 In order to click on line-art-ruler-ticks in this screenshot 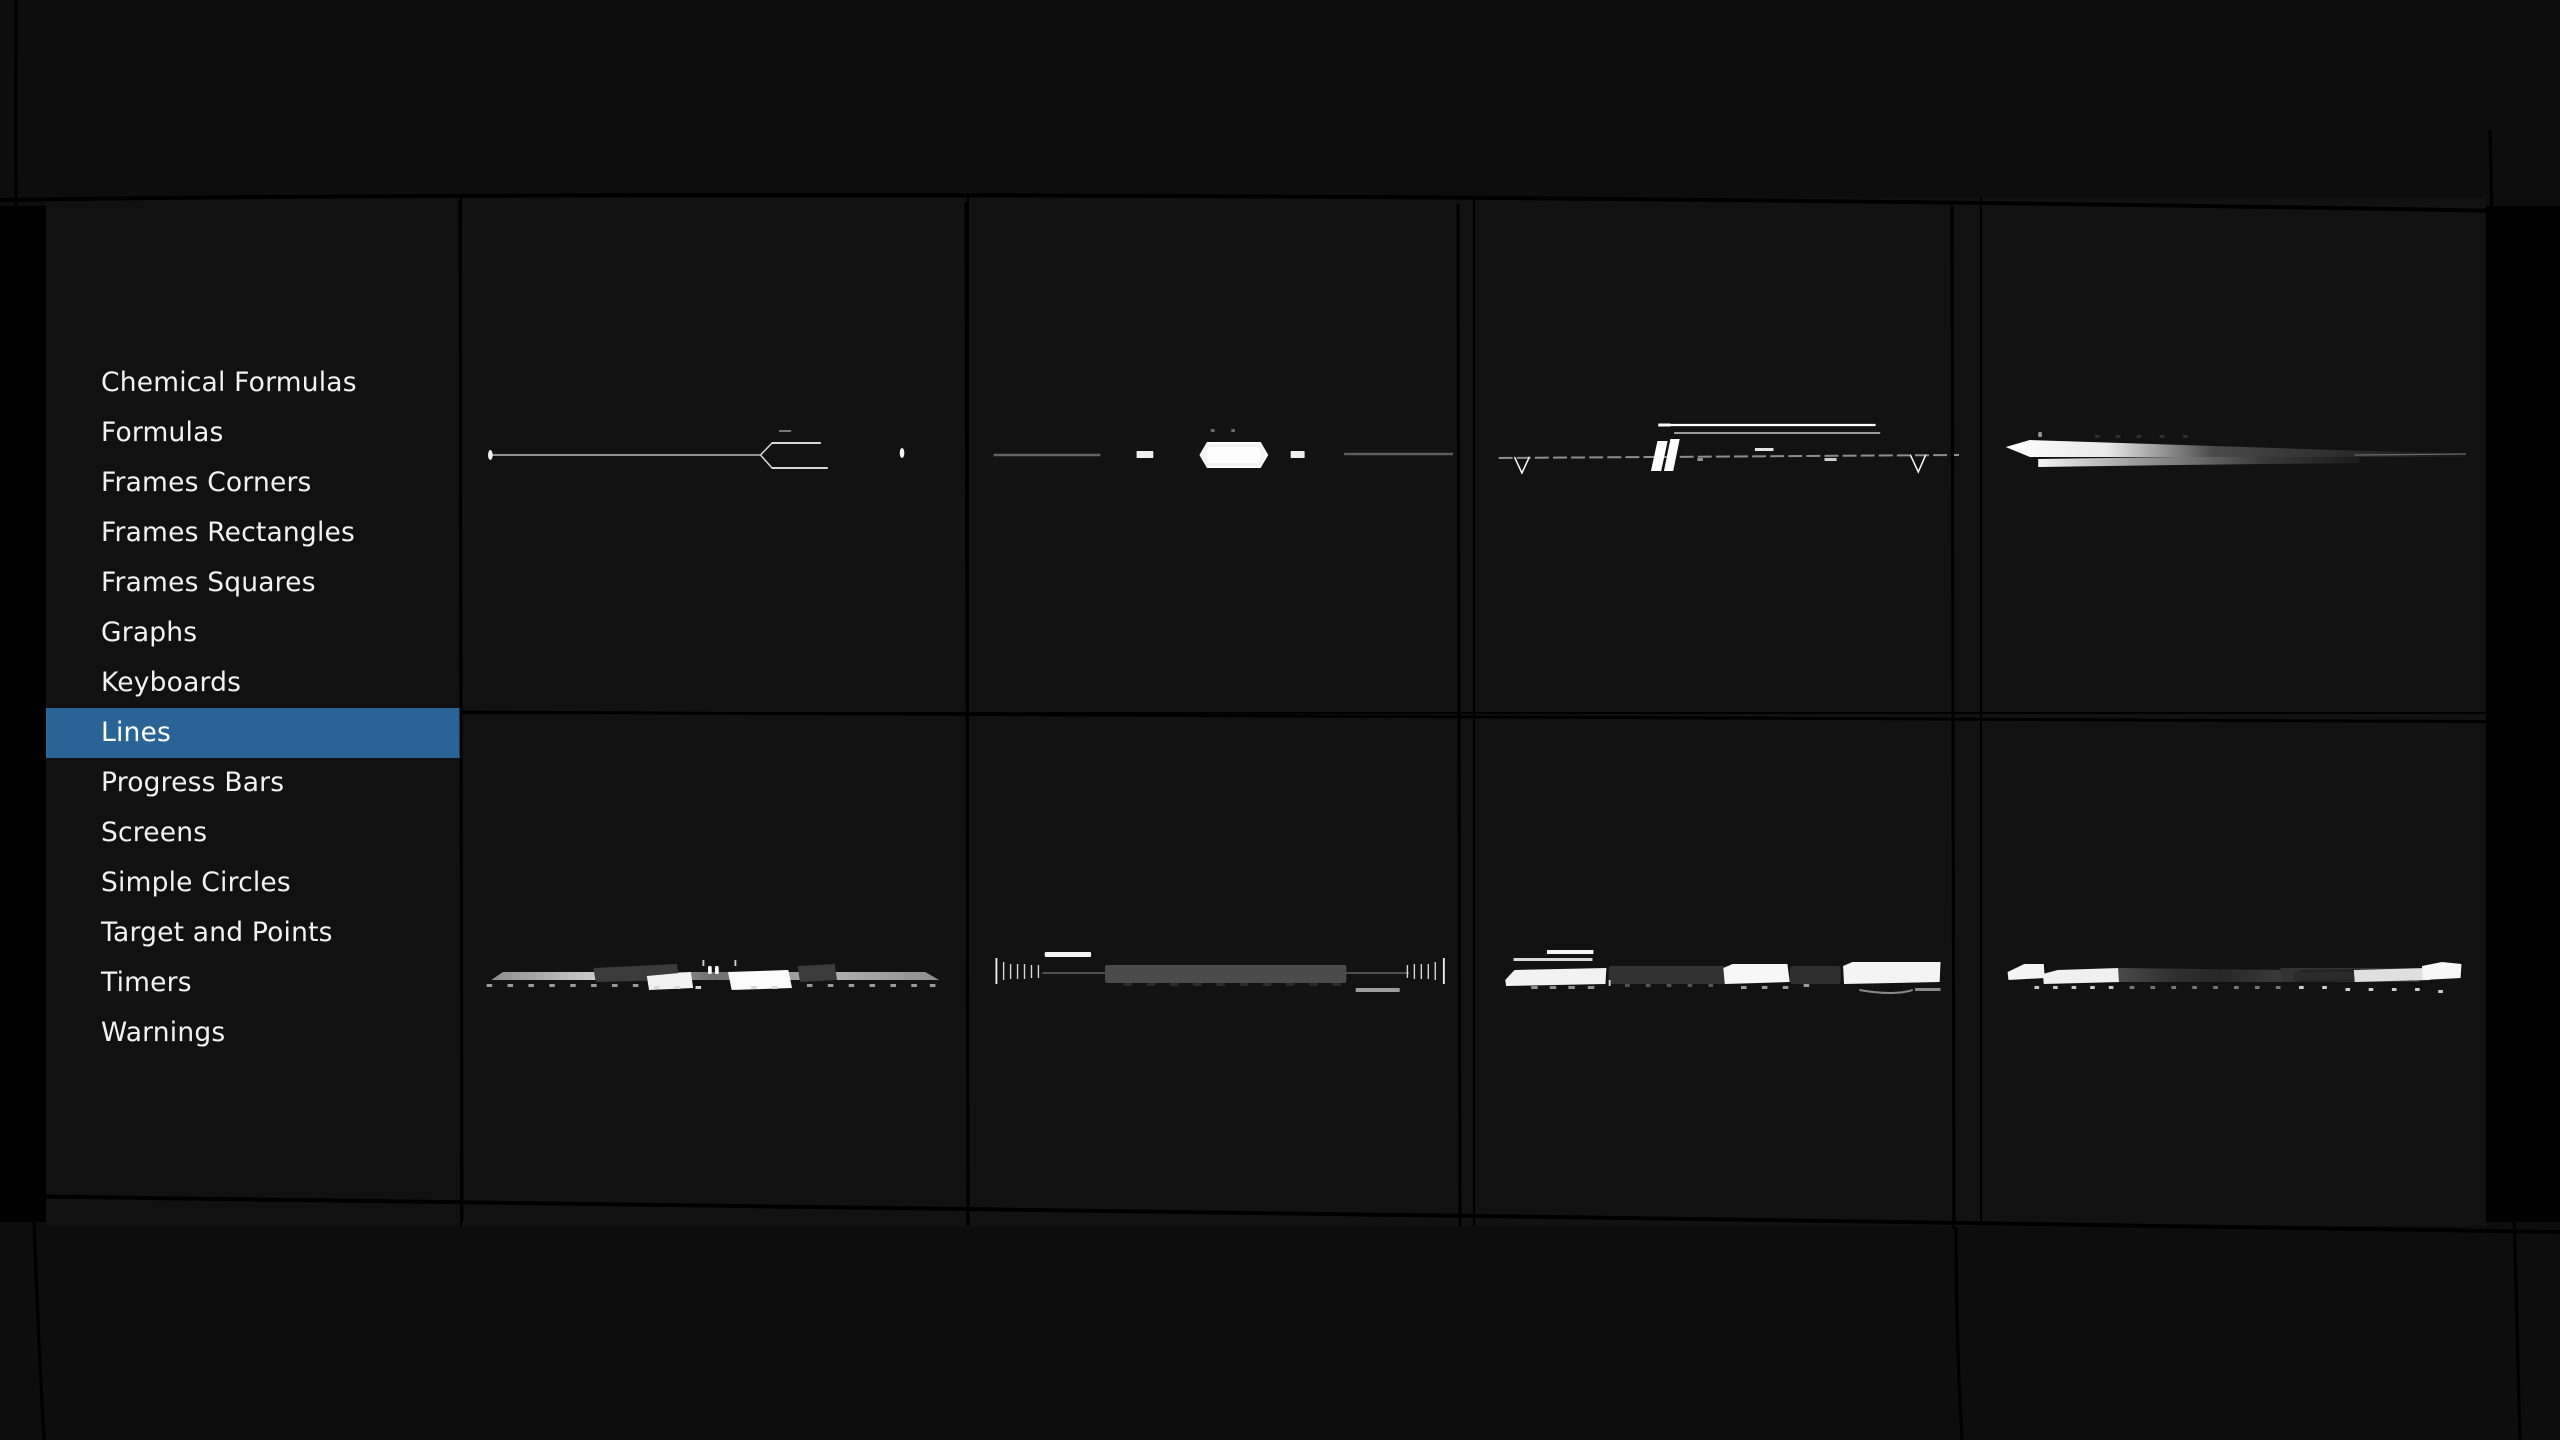, I will do `click(713, 975)`.